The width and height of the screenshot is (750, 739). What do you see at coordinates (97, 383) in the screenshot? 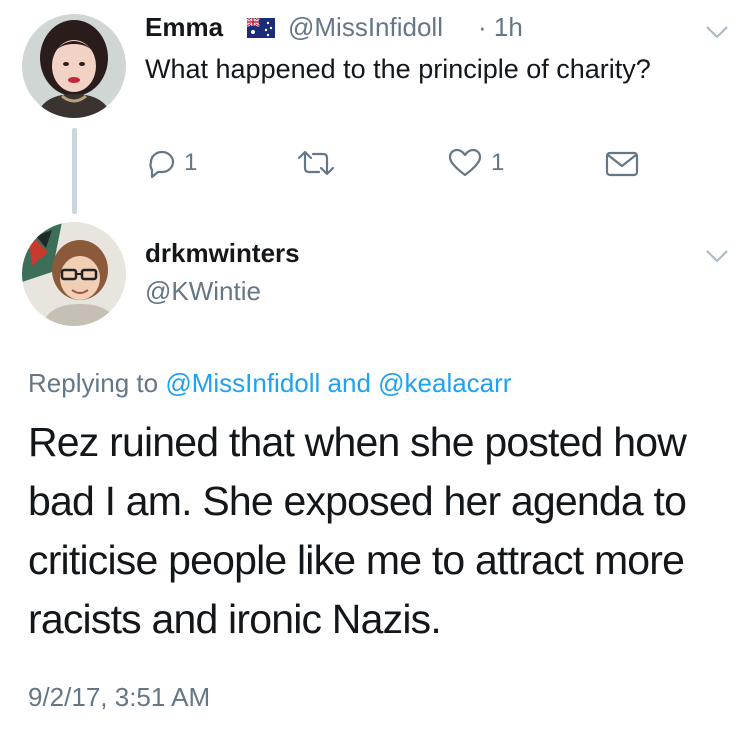
I see `replying-prefix: Replying to` at bounding box center [97, 383].